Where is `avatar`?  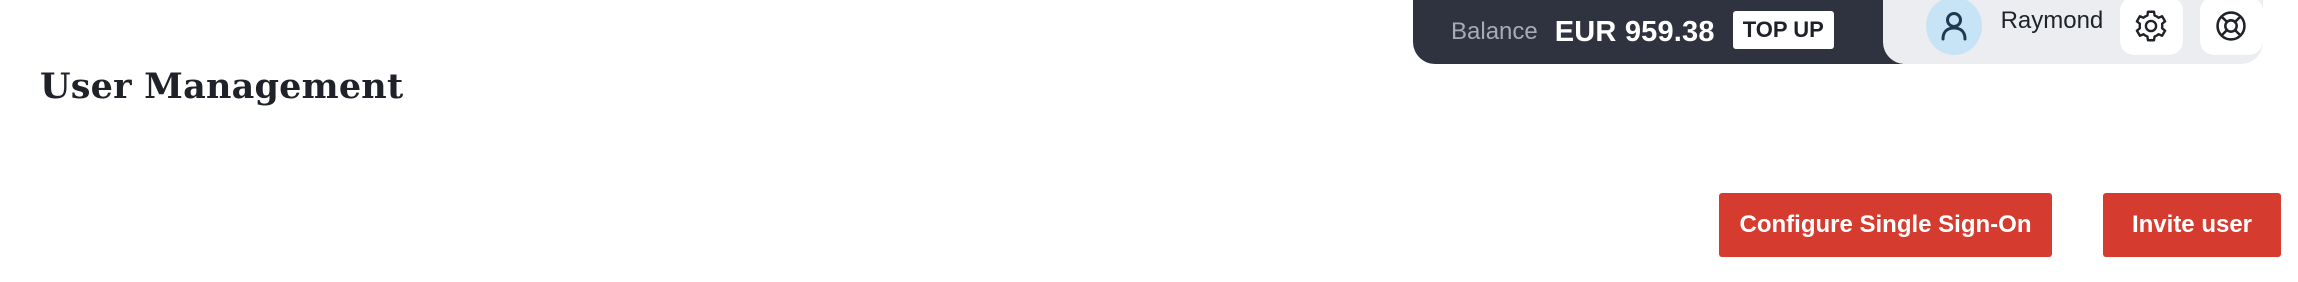
avatar is located at coordinates (1954, 27).